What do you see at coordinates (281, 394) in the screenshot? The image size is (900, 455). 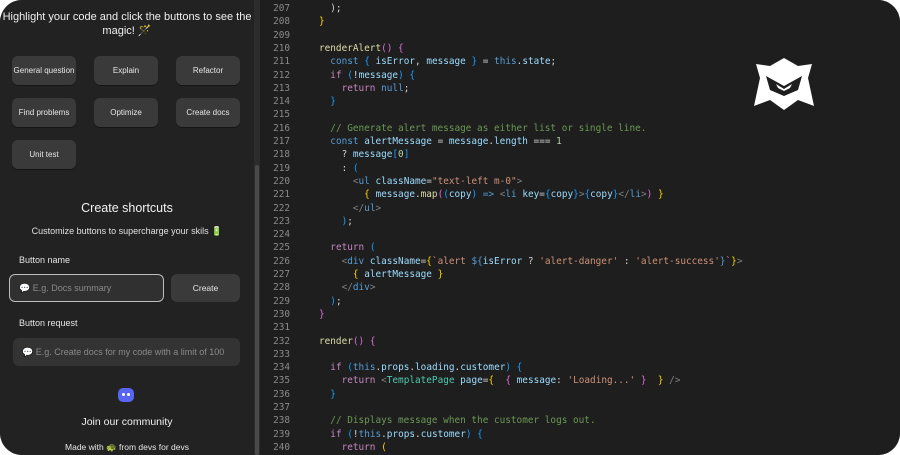 I see `line-number: 236` at bounding box center [281, 394].